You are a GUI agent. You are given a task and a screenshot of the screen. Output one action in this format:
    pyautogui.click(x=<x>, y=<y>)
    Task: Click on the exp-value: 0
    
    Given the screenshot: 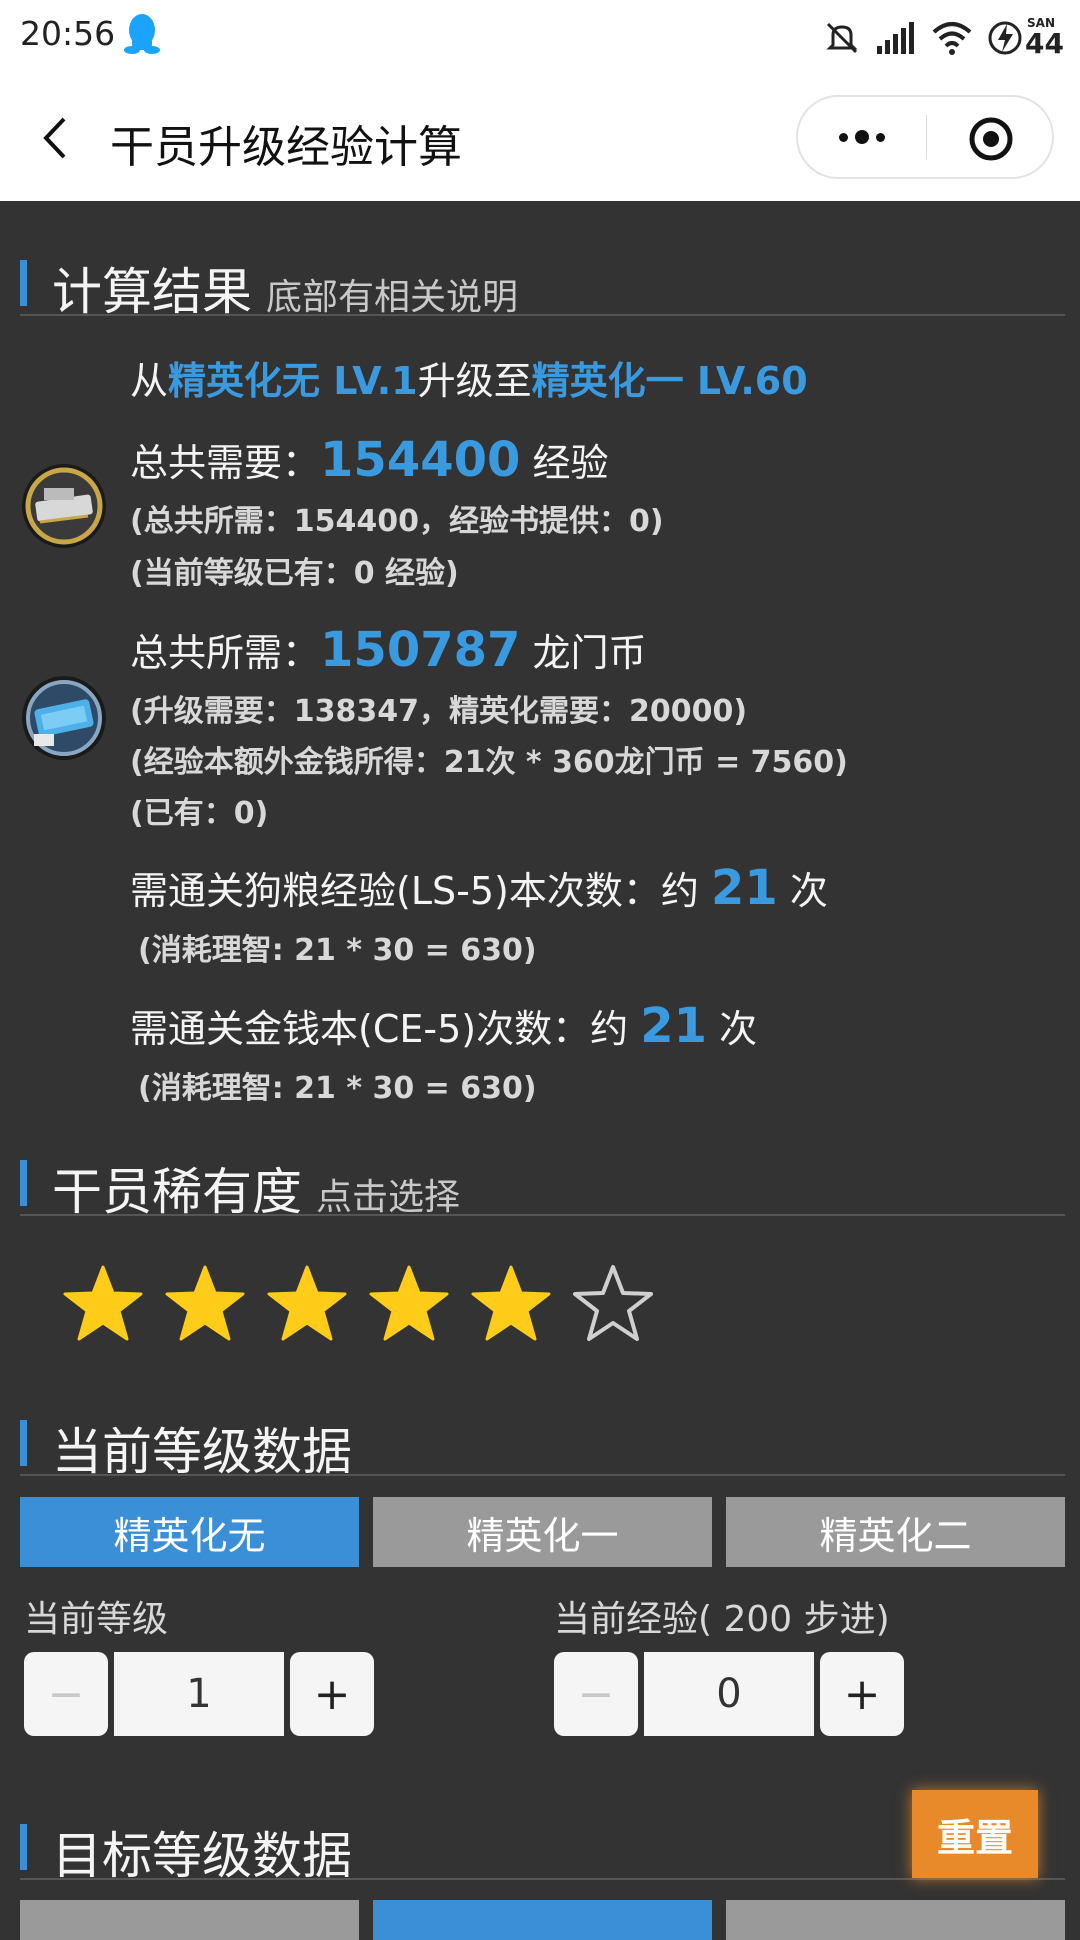 What is the action you would take?
    pyautogui.click(x=729, y=1694)
    